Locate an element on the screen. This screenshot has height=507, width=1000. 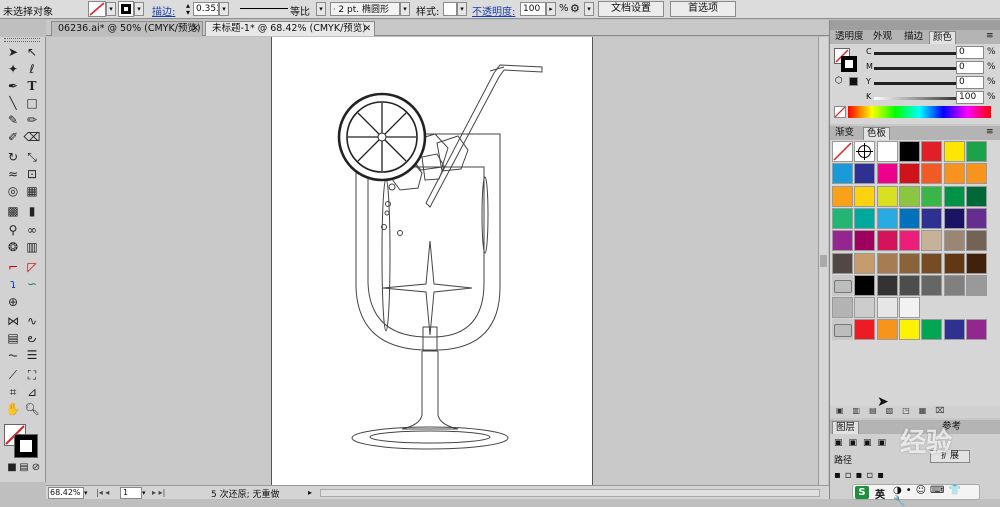
globe-tool-icon: ⊕ is located at coordinates (13, 302).